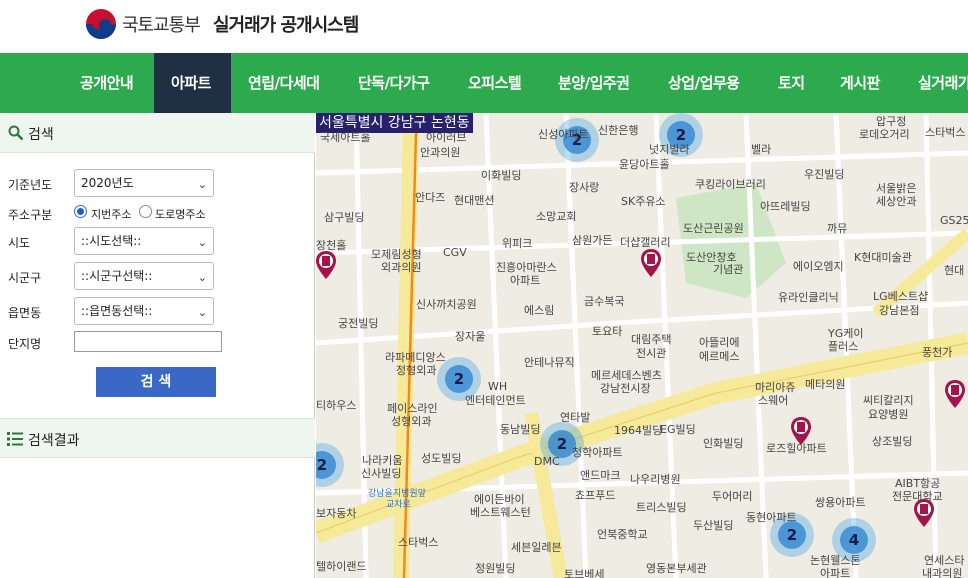  What do you see at coordinates (80, 211) in the screenshot?
I see `radio-lot-address` at bounding box center [80, 211].